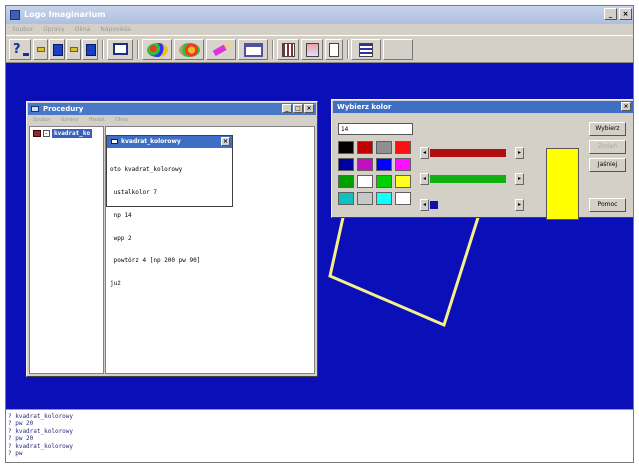 The height and width of the screenshot is (466, 639). What do you see at coordinates (607, 165) in the screenshot?
I see `lighter-button: Jaśniej` at bounding box center [607, 165].